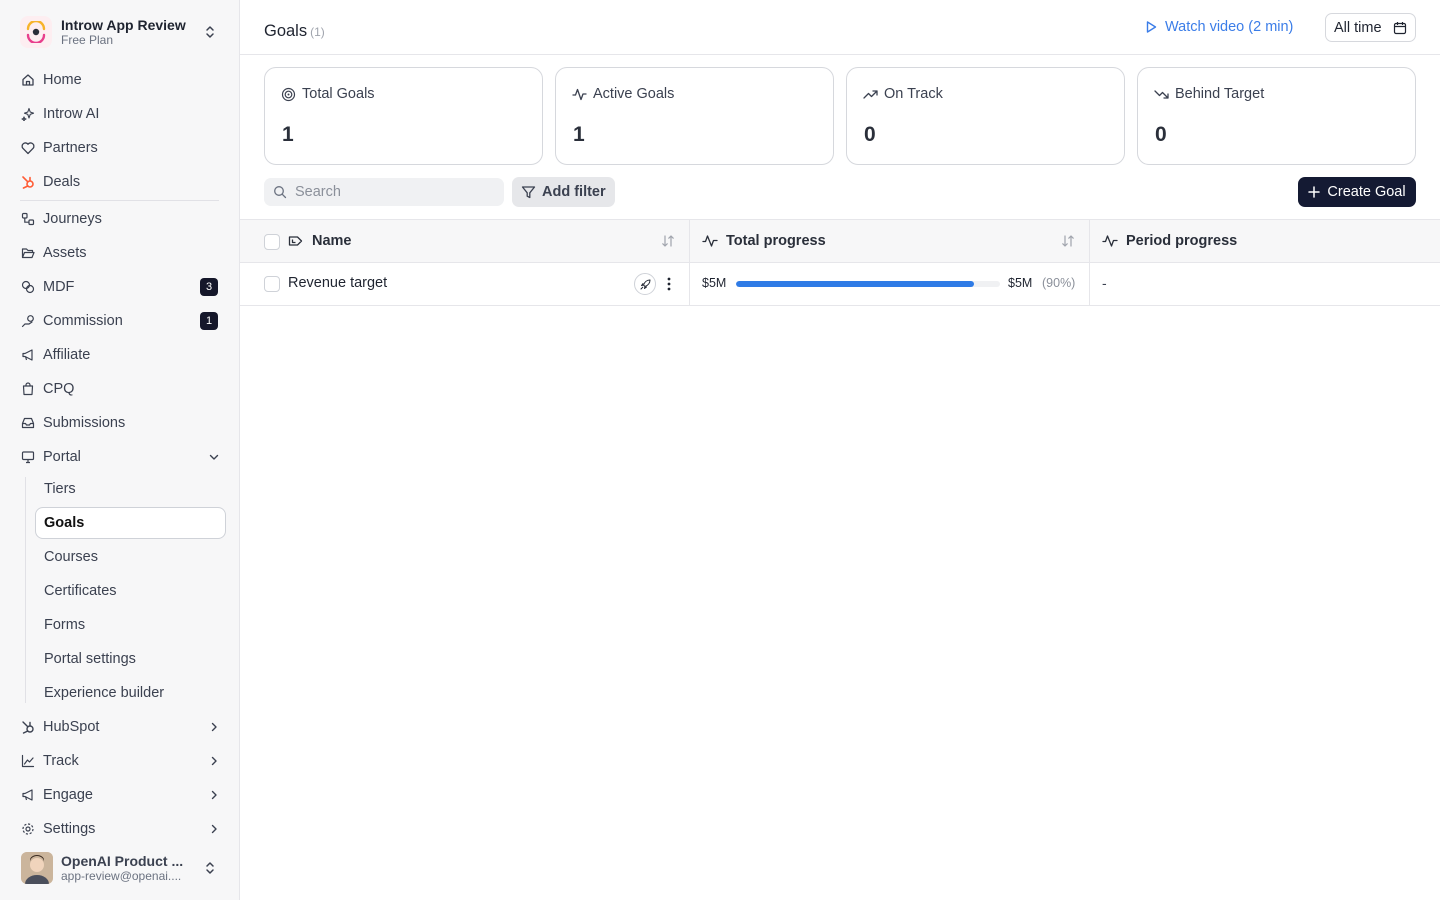 Image resolution: width=1440 pixels, height=900 pixels. Describe the element at coordinates (985, 116) in the screenshot. I see `stat-card-on-track: On Track 0` at that location.